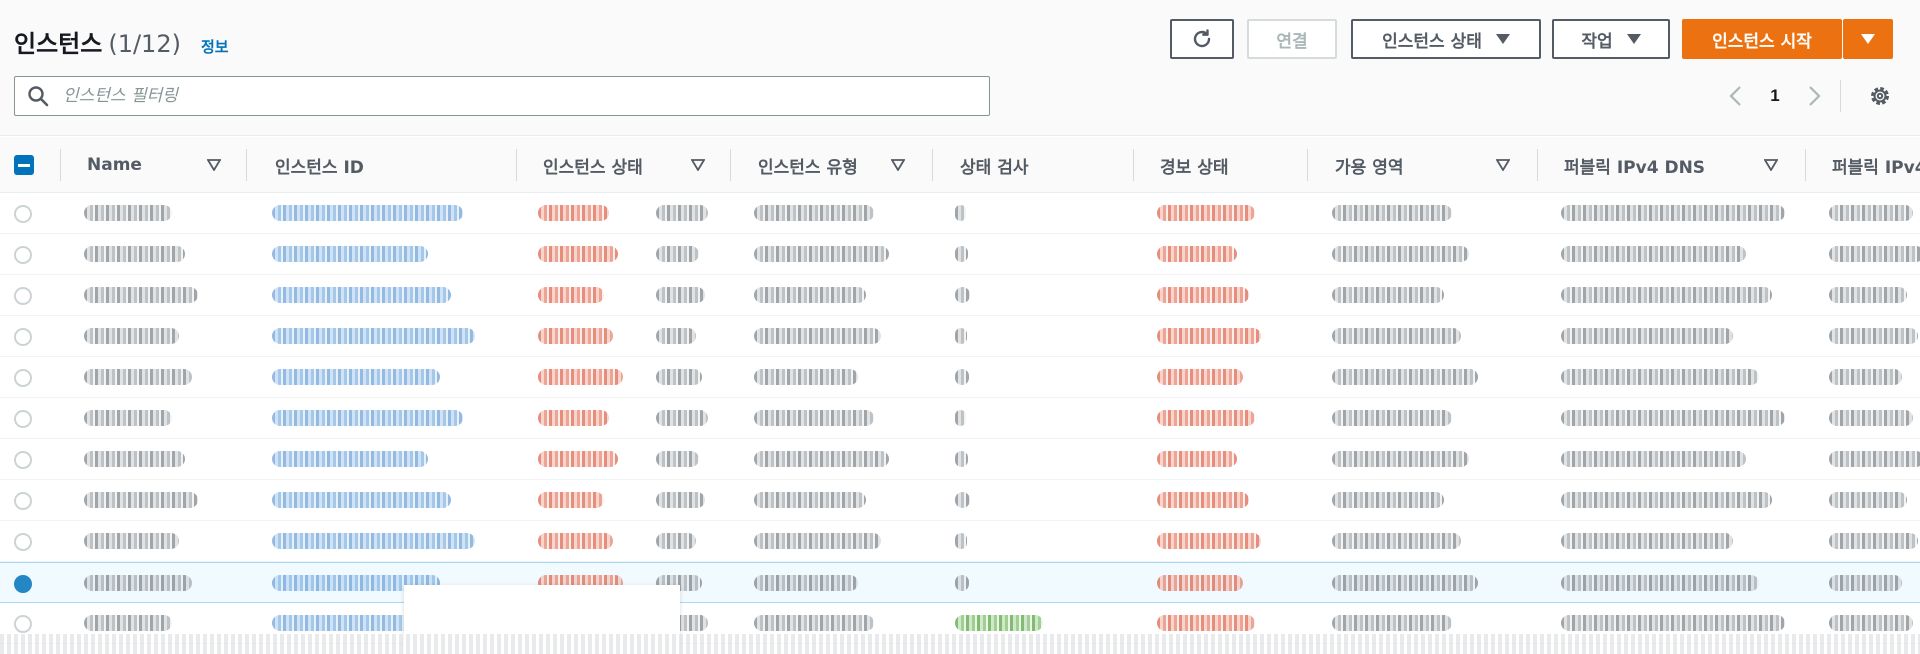 Image resolution: width=1920 pixels, height=654 pixels. I want to click on chevron-right-icon, so click(1815, 96).